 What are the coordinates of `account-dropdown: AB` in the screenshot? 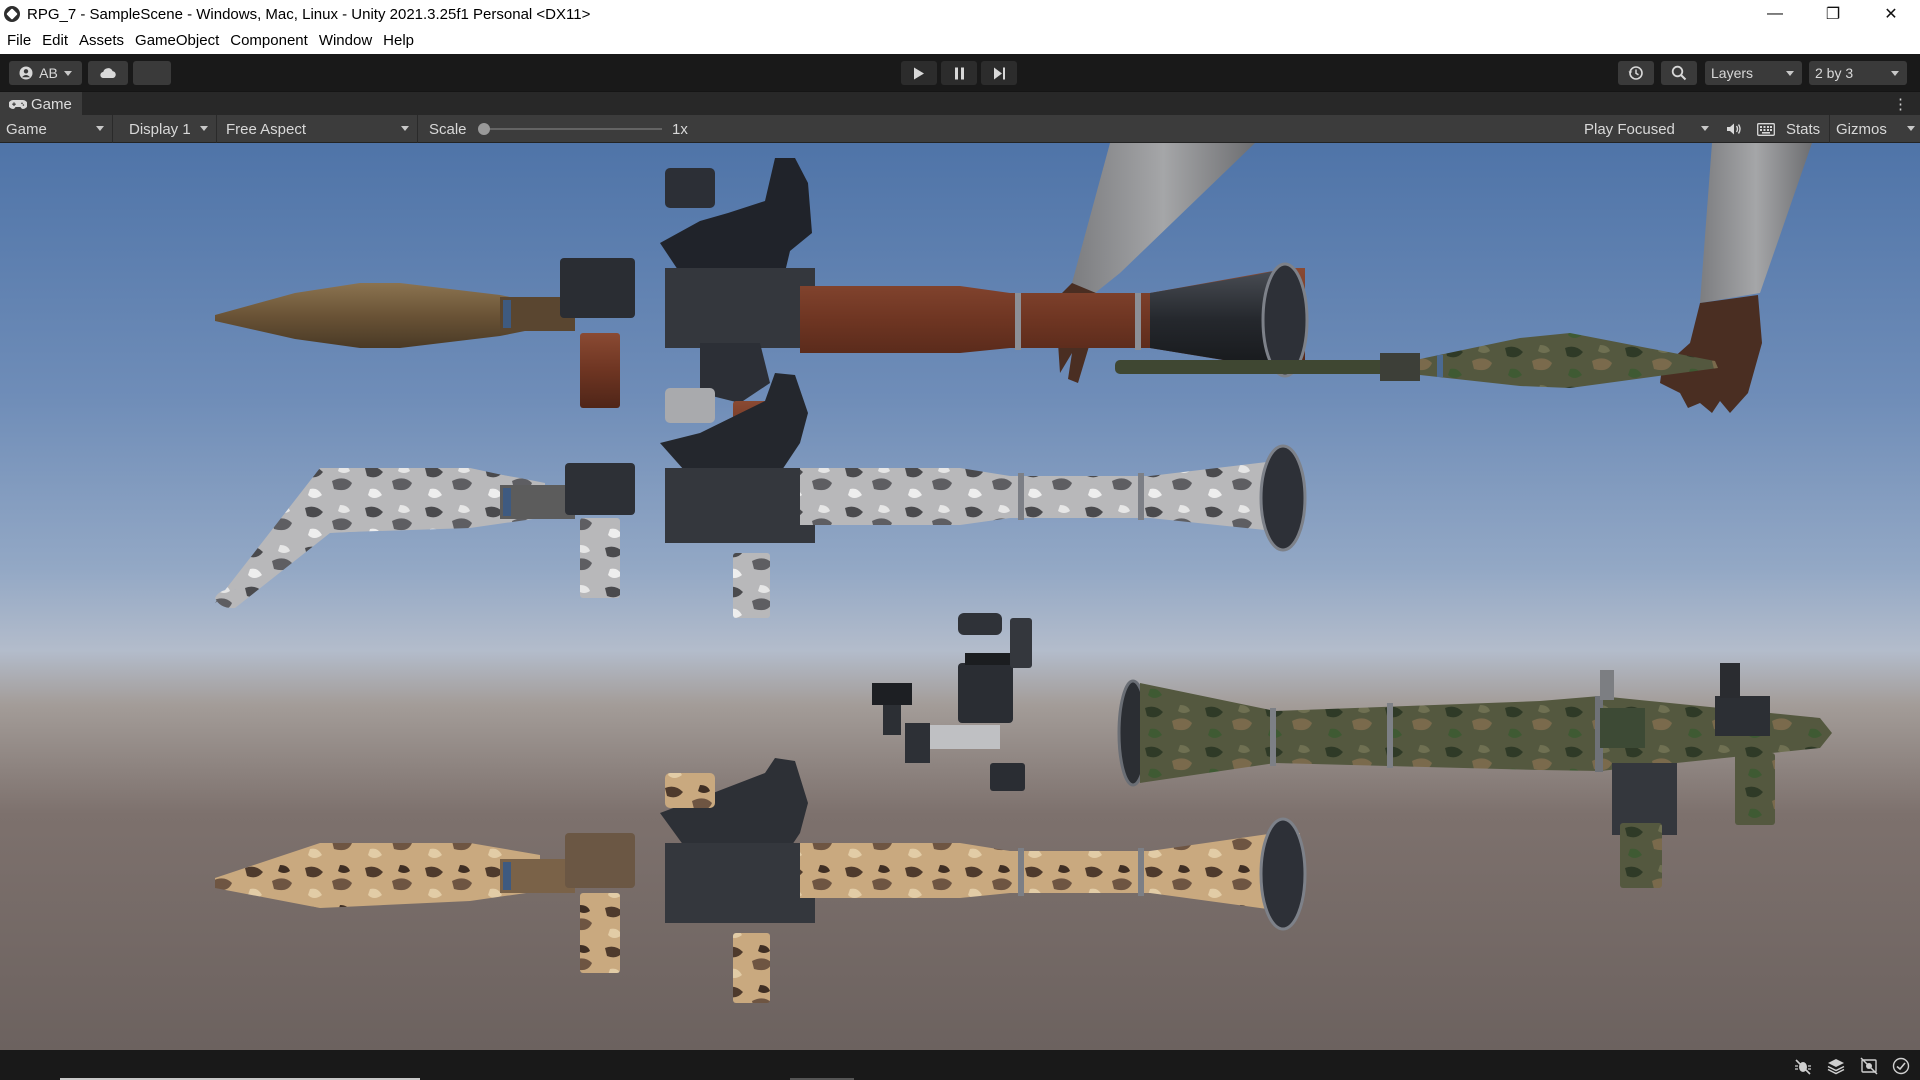 It's located at (45, 73).